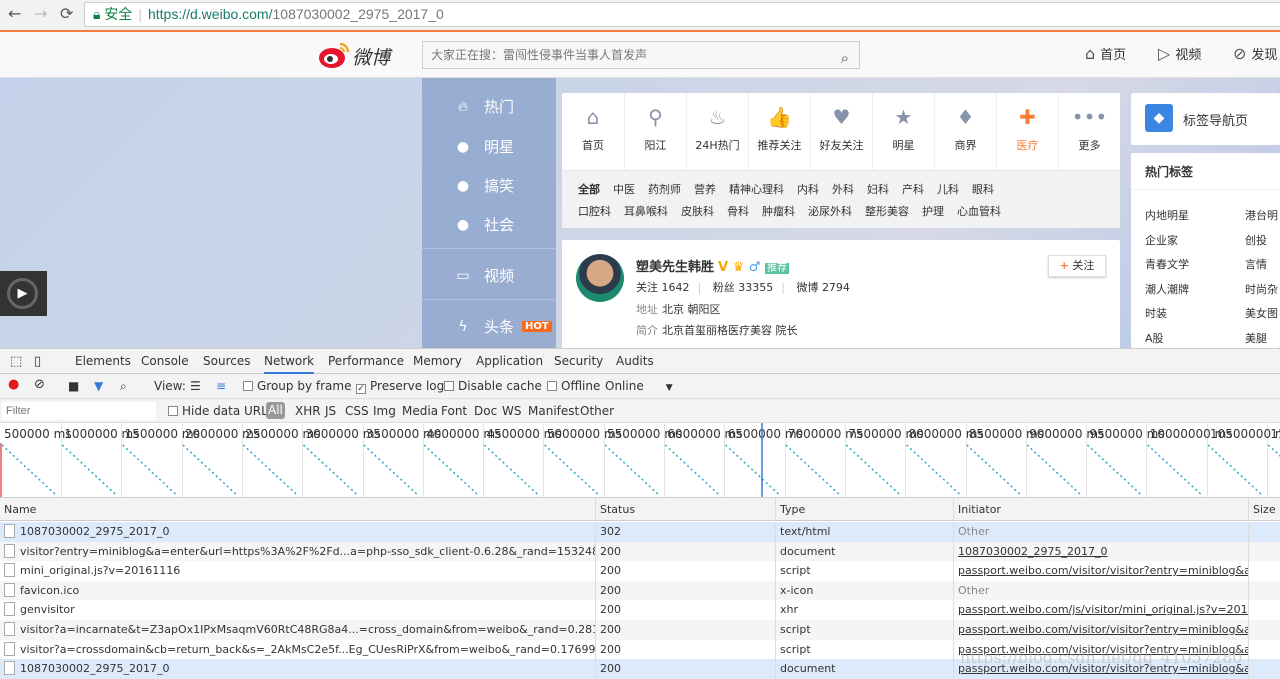 This screenshot has width=1280, height=679. What do you see at coordinates (1256, 240) in the screenshot?
I see `hot-tag: 创投` at bounding box center [1256, 240].